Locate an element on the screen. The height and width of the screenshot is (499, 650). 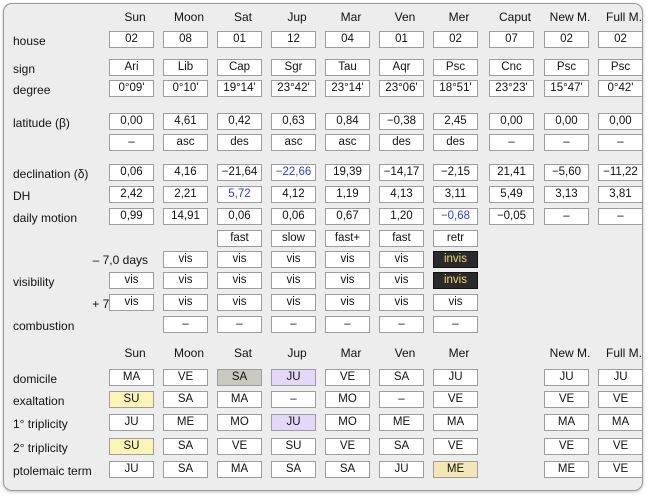
declination-cell: −2,15 is located at coordinates (455, 172).